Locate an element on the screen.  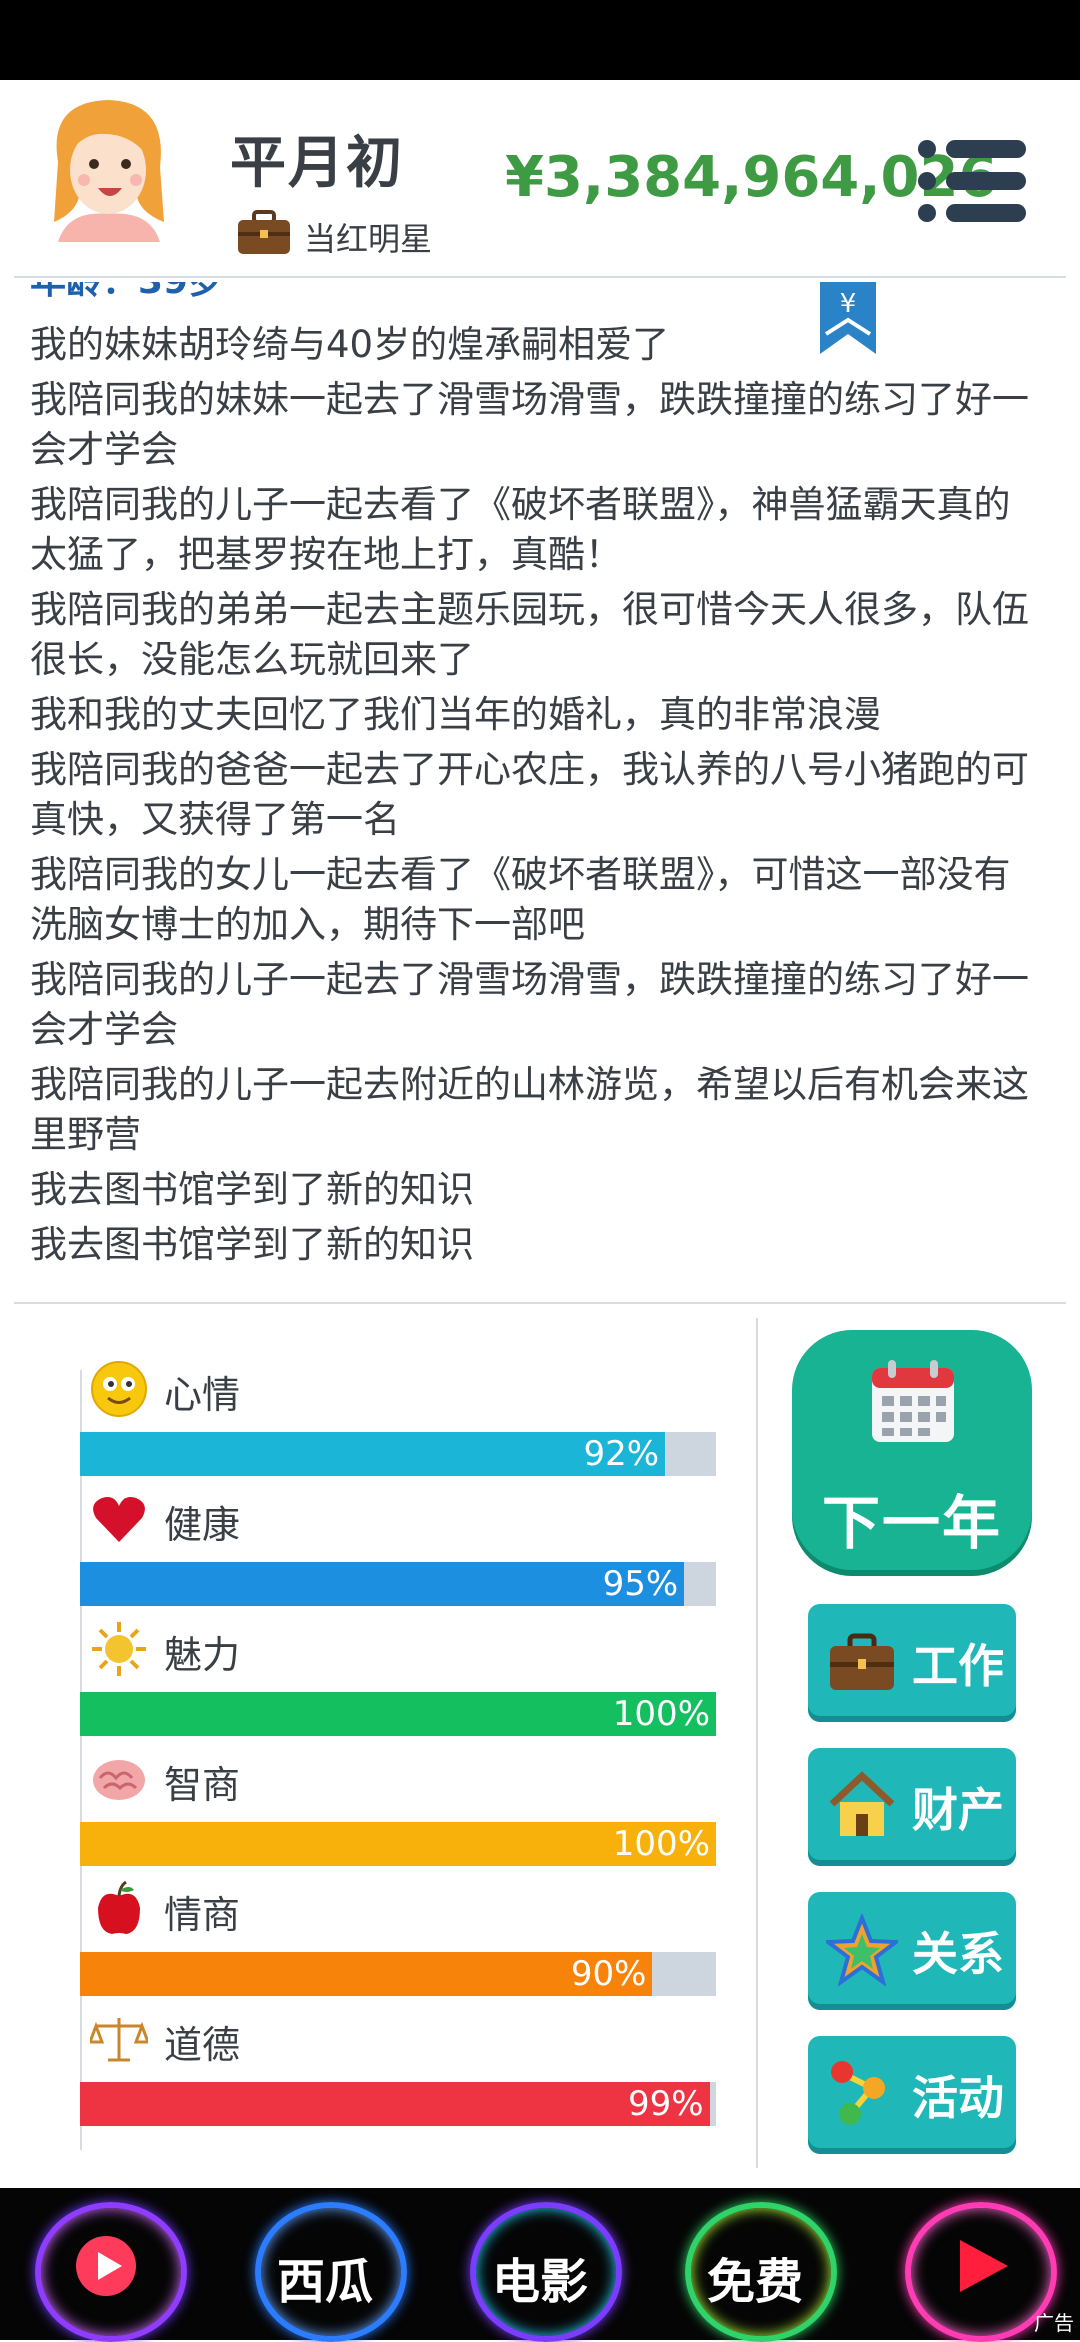
stat-track: 99% is located at coordinates (398, 2104).